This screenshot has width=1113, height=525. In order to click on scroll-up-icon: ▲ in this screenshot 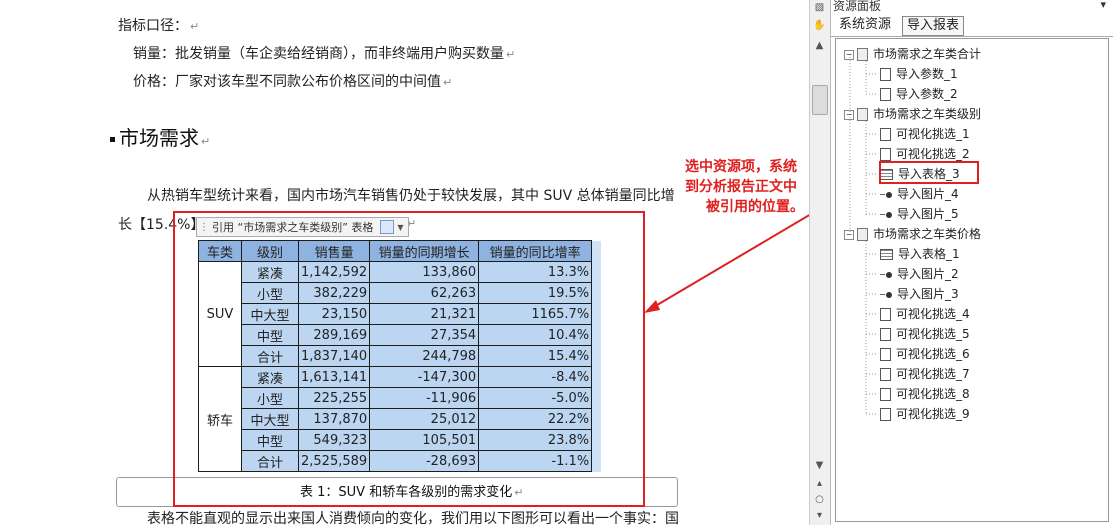, I will do `click(819, 45)`.